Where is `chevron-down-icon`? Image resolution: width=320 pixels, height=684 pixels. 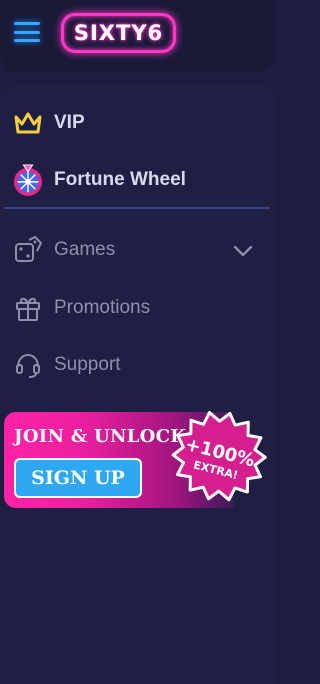
chevron-down-icon is located at coordinates (243, 251).